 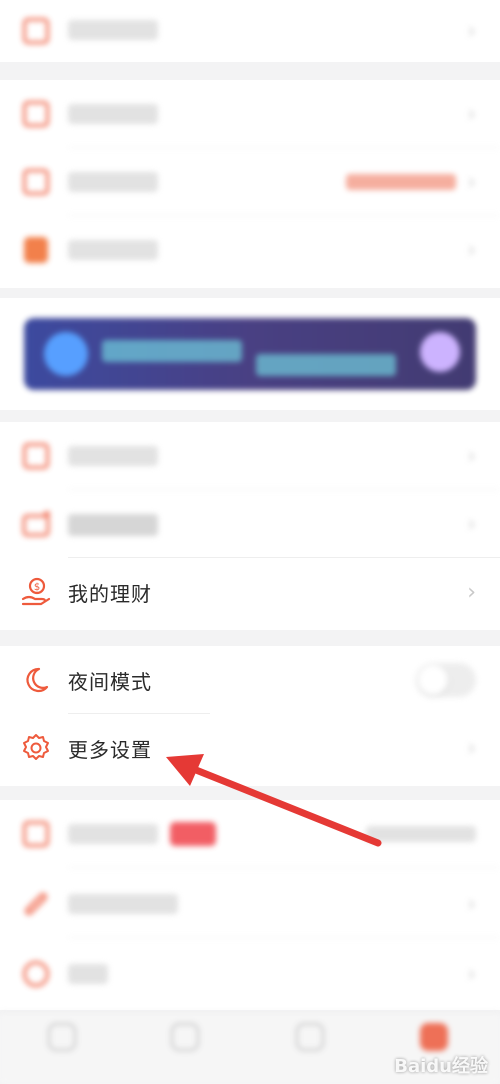 I want to click on wallet-row-3: ›, so click(x=250, y=250).